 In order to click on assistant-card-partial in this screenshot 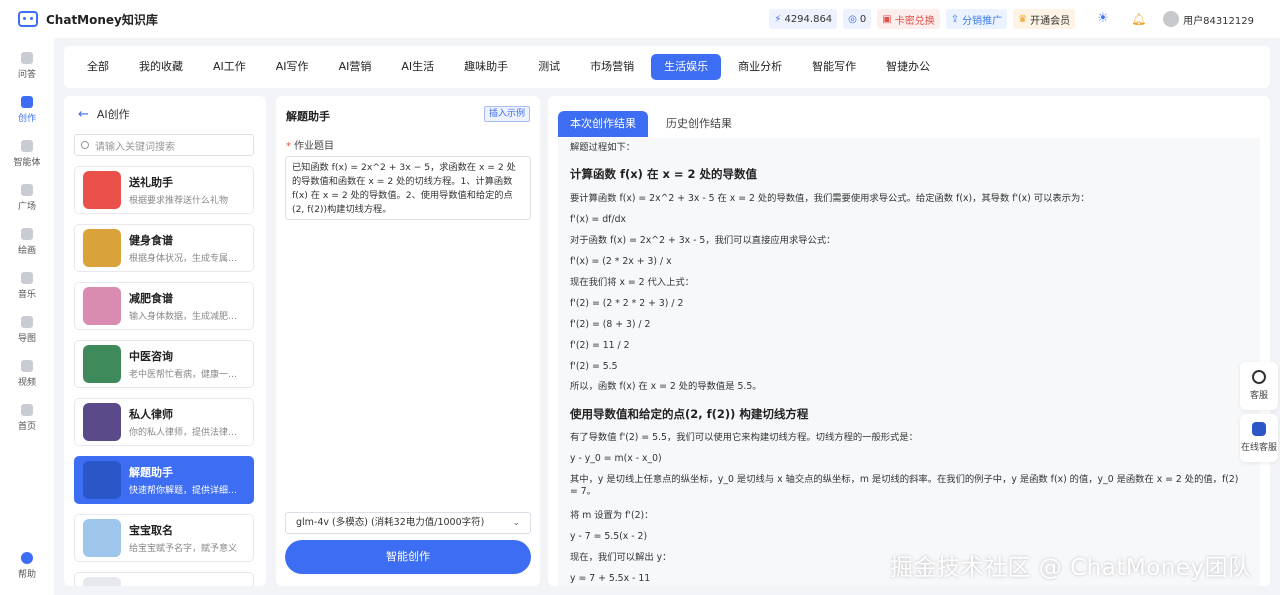, I will do `click(164, 579)`.